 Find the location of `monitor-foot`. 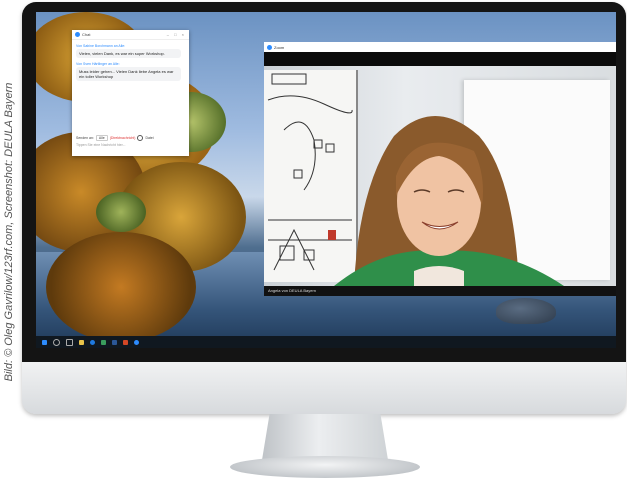

monitor-foot is located at coordinates (325, 467).